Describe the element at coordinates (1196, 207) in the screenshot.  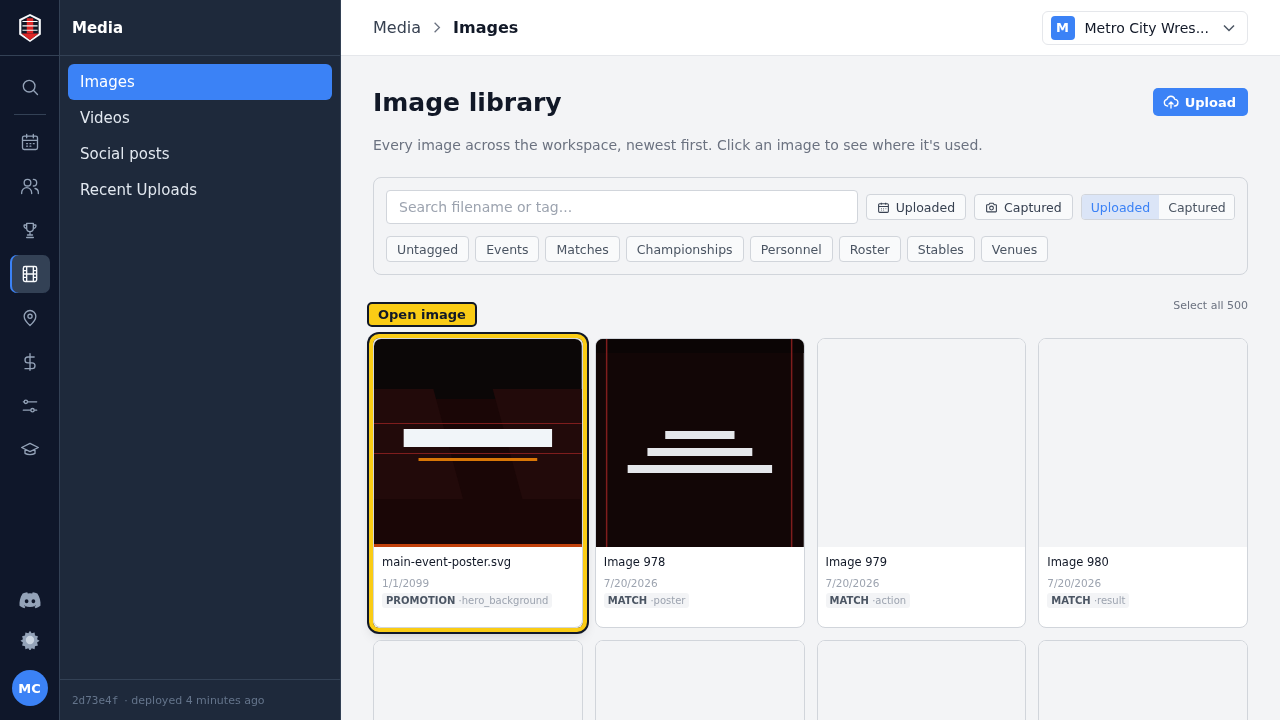
I see `sort-toggle-option: Captured` at that location.